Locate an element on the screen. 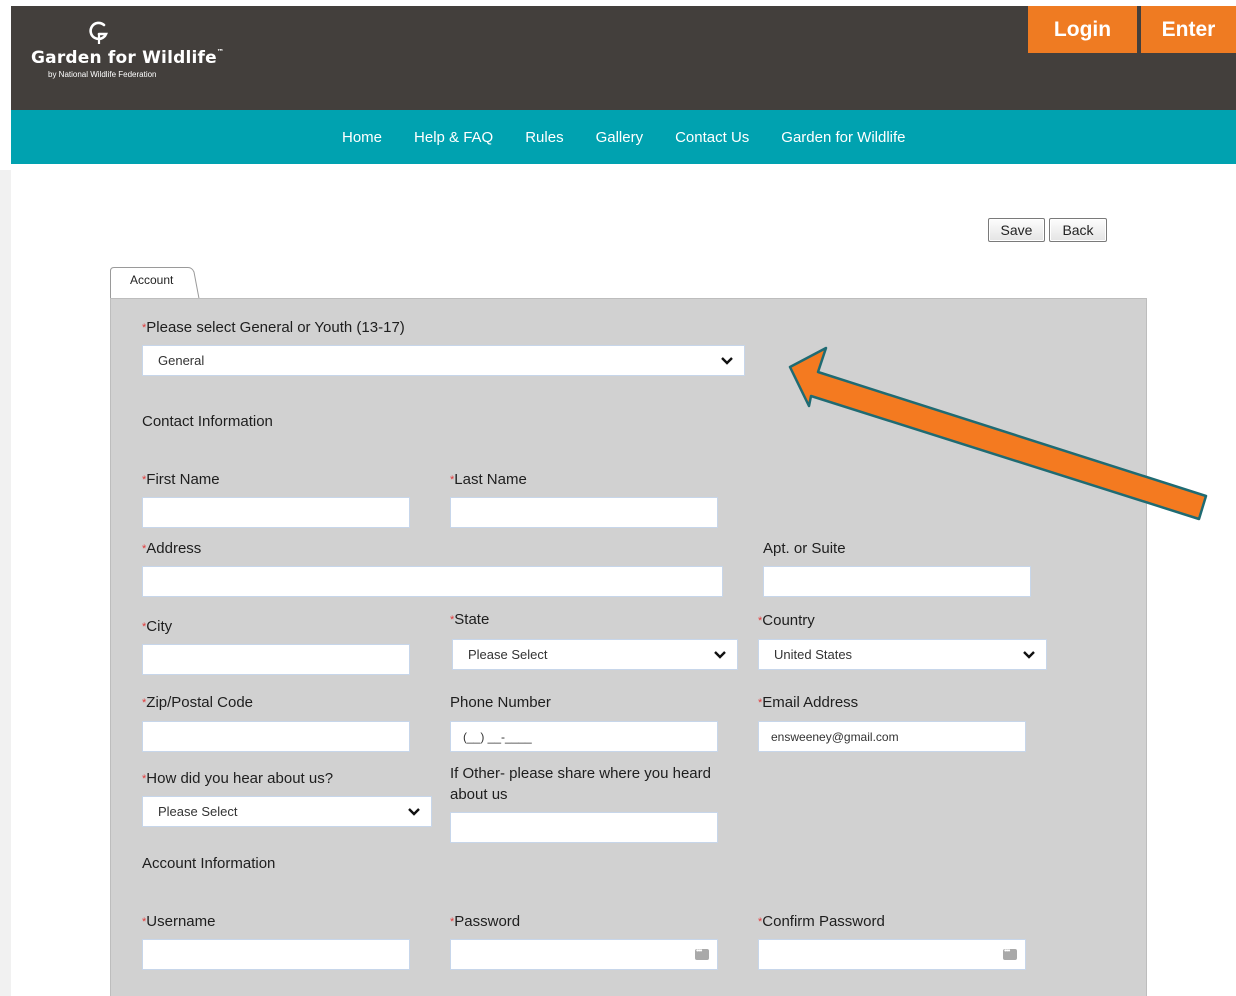 This screenshot has height=996, width=1236. referral-other-label-line2: about us is located at coordinates (479, 794).